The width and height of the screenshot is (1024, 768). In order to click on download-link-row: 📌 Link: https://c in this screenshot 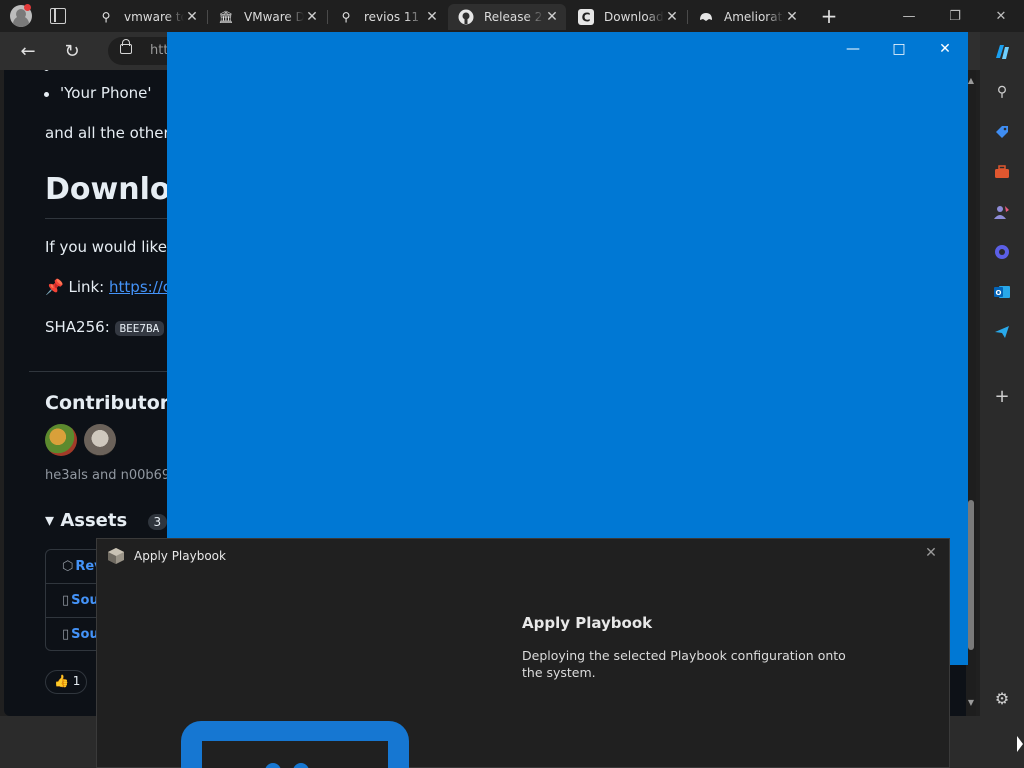, I will do `click(108, 287)`.